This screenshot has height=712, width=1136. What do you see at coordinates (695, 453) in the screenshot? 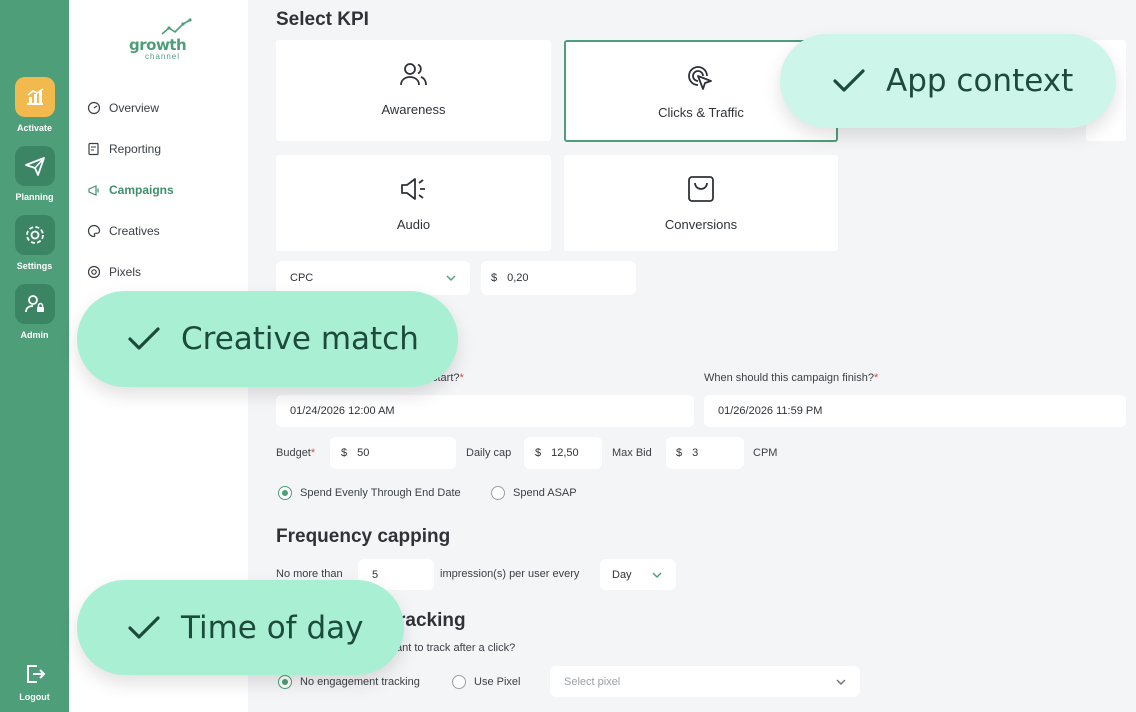
I see `max-bid-value: 3` at bounding box center [695, 453].